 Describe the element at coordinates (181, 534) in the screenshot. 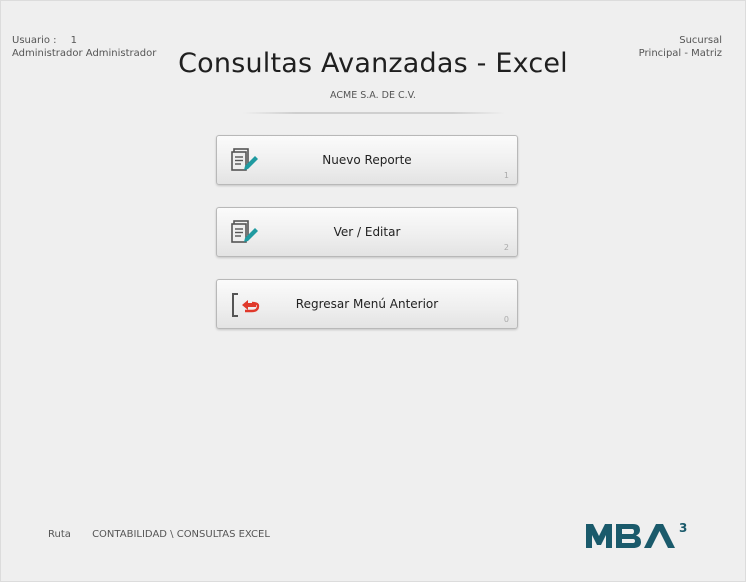

I see `breadcrumb-path: CONTABILIDAD \ CONSULTAS EXCEL` at that location.